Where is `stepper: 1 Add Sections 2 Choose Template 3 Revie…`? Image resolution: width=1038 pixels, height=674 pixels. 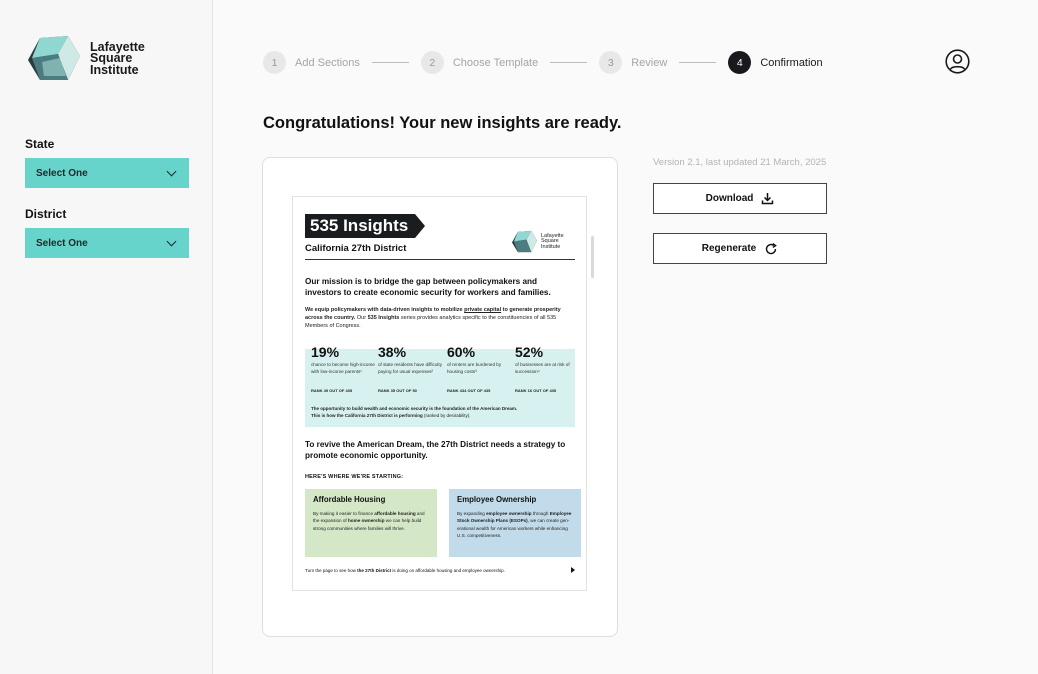 stepper: 1 Add Sections 2 Choose Template 3 Revie… is located at coordinates (543, 62).